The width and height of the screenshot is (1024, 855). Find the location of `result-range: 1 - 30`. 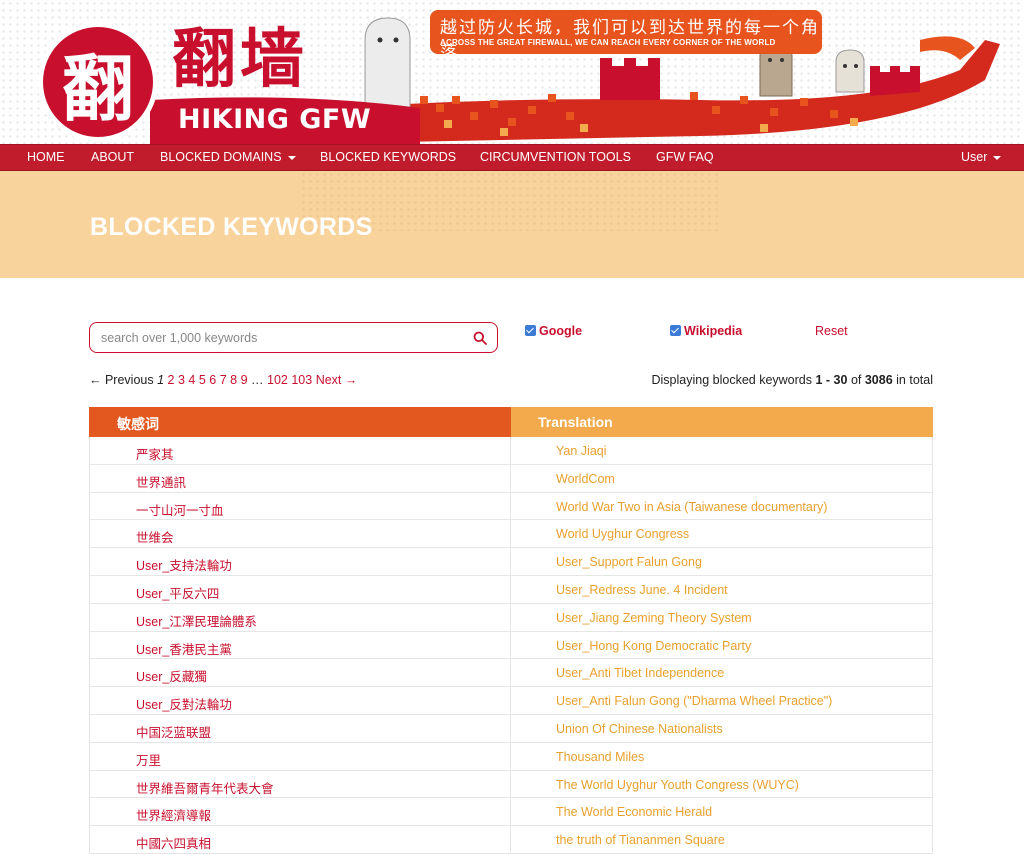

result-range: 1 - 30 is located at coordinates (831, 380).